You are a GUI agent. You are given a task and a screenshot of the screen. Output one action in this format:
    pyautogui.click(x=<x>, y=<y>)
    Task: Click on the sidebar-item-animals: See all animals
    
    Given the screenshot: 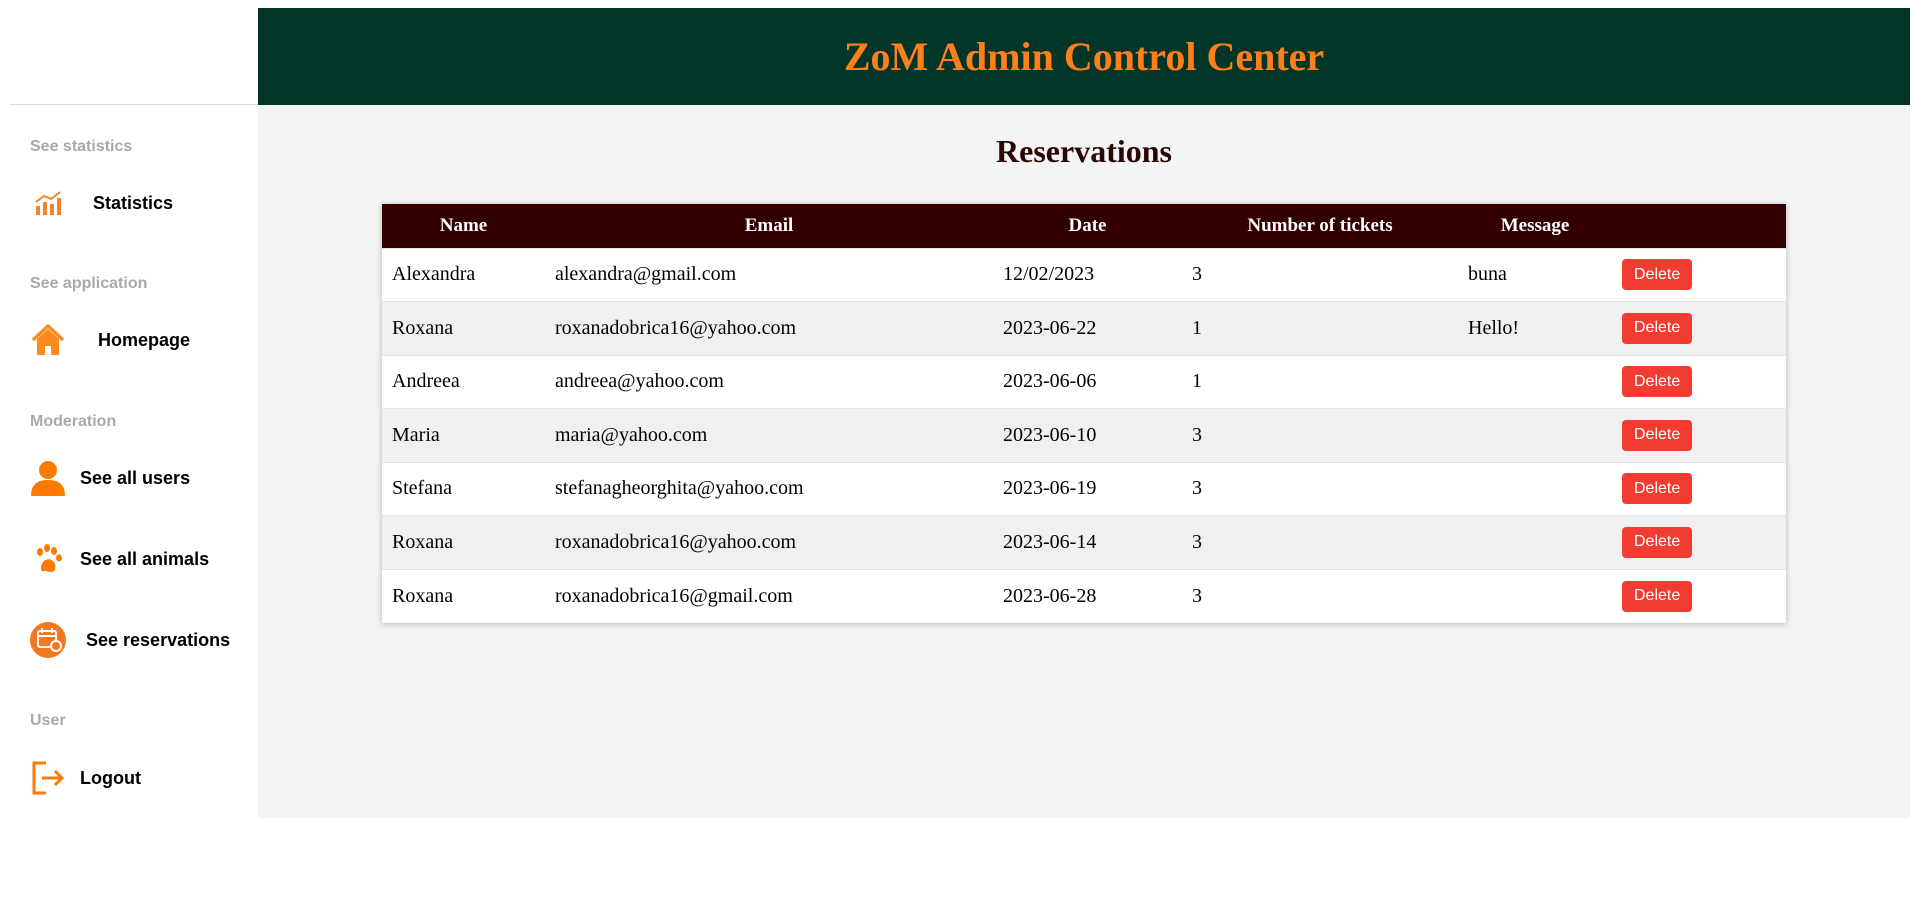 What is the action you would take?
    pyautogui.click(x=118, y=559)
    